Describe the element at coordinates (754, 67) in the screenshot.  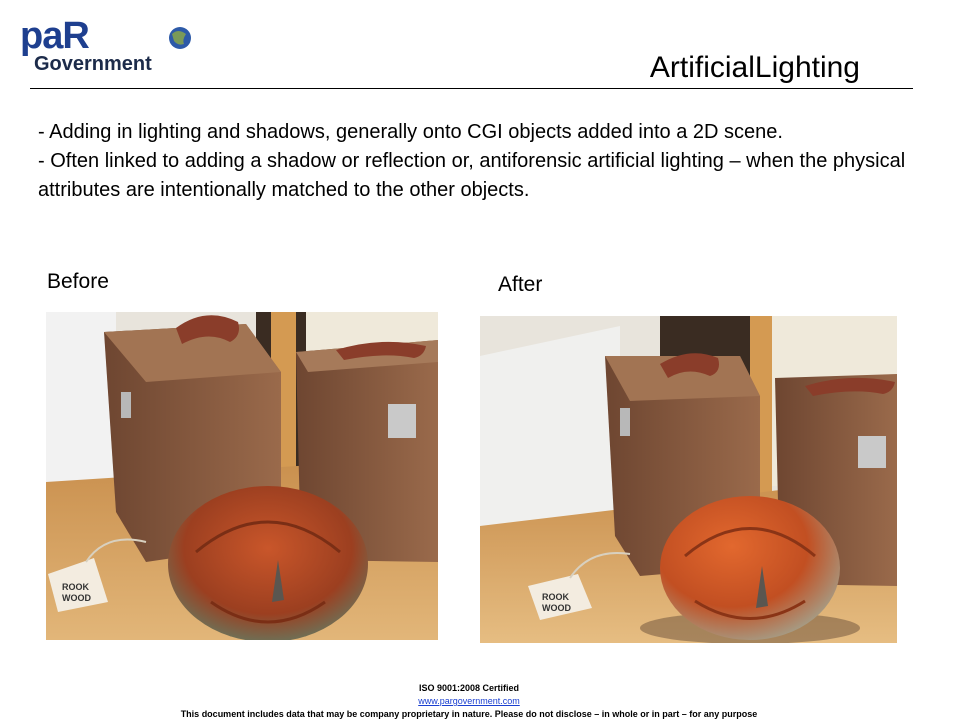
I see `slide-title: ArtificialLighting` at that location.